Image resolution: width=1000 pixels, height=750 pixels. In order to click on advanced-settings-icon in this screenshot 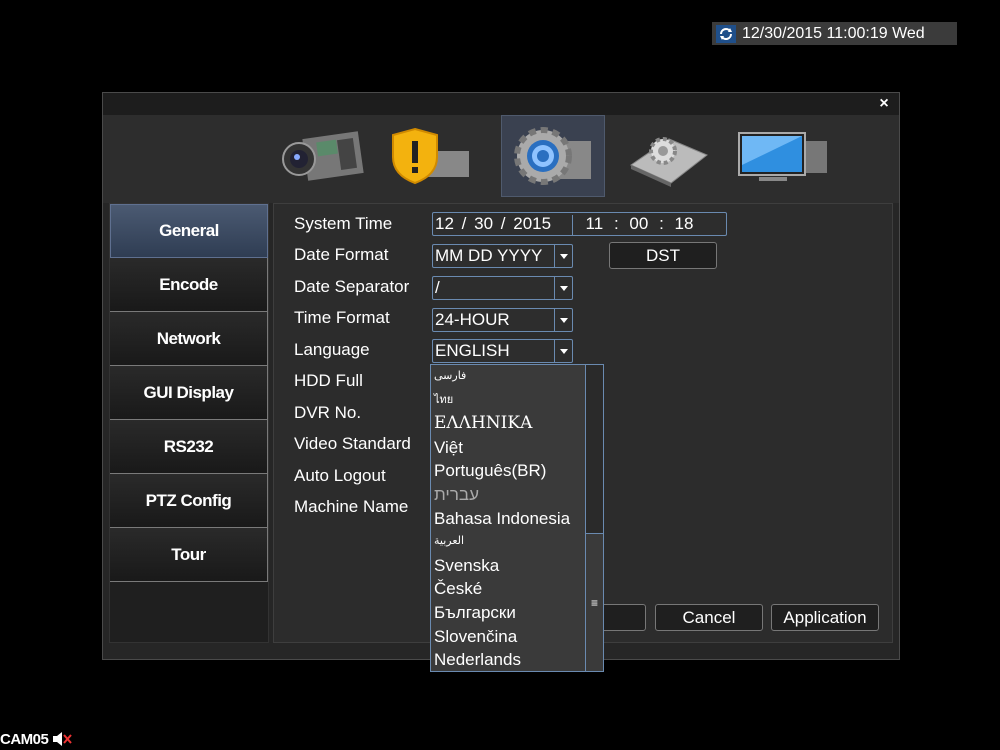, I will do `click(668, 162)`.